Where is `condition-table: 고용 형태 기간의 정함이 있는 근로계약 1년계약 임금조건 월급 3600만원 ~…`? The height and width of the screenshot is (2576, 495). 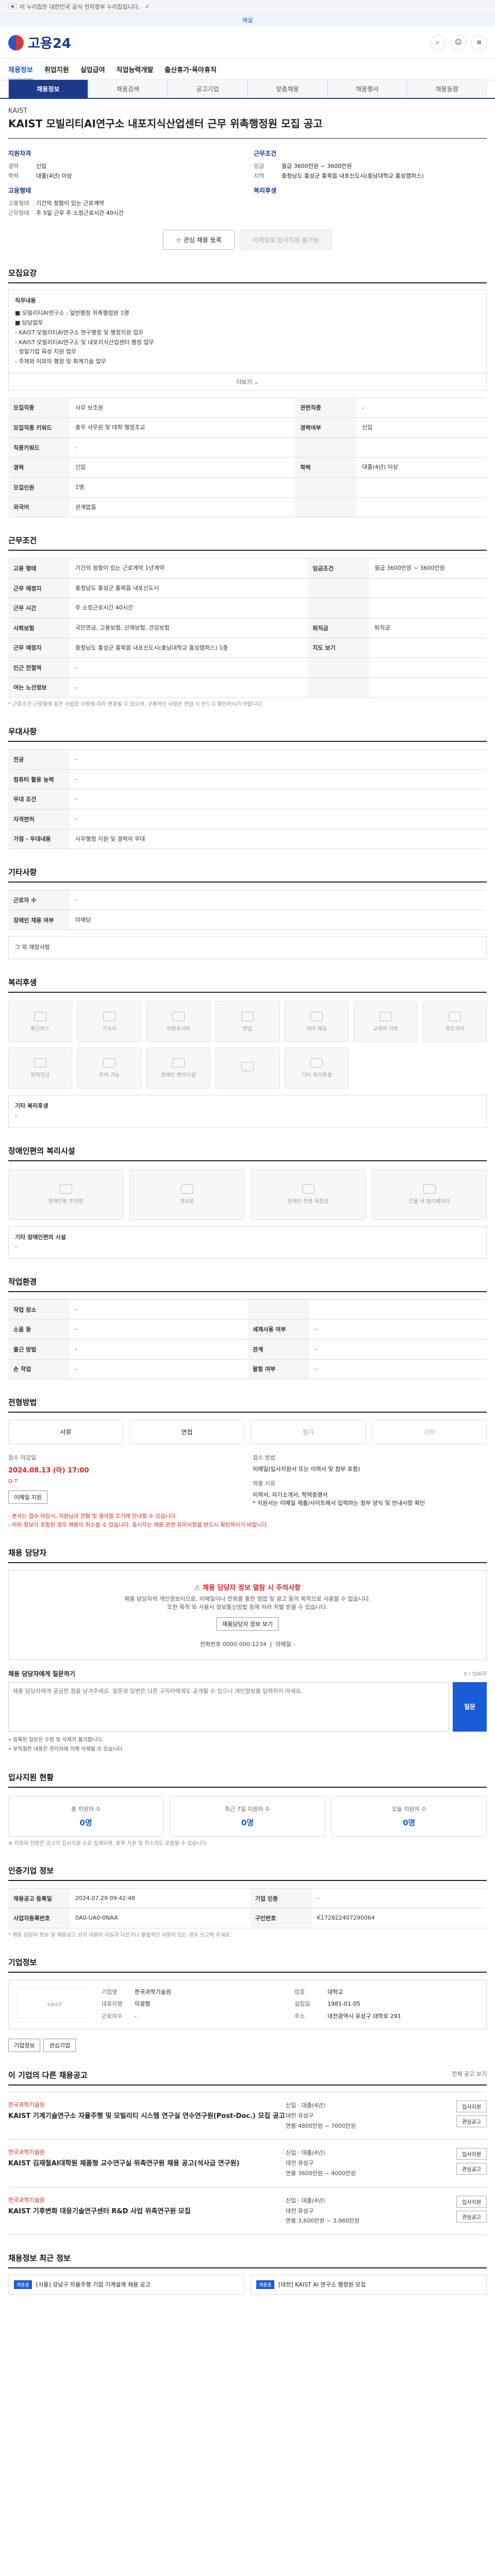 condition-table: 고용 형태 기간의 정함이 있는 근로계약 1년계약 임금조건 월급 3600만원 ~… is located at coordinates (247, 628).